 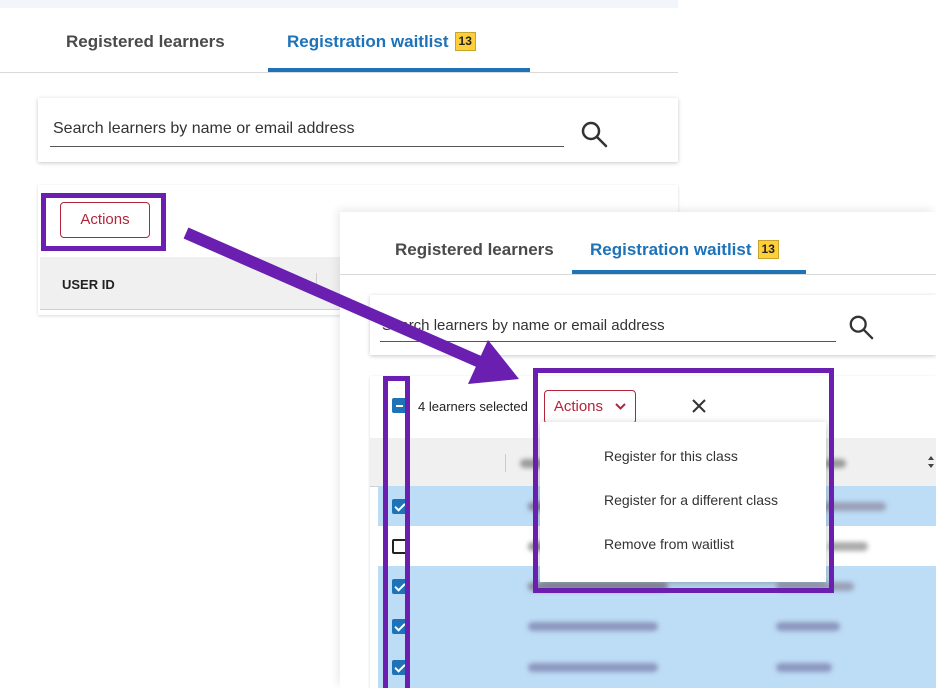 I want to click on arrow-icon, so click(x=351, y=305).